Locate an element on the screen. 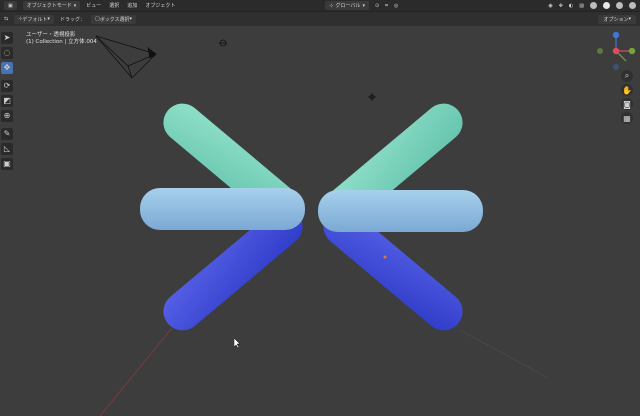  visibility-icon: ◉ is located at coordinates (550, 6).